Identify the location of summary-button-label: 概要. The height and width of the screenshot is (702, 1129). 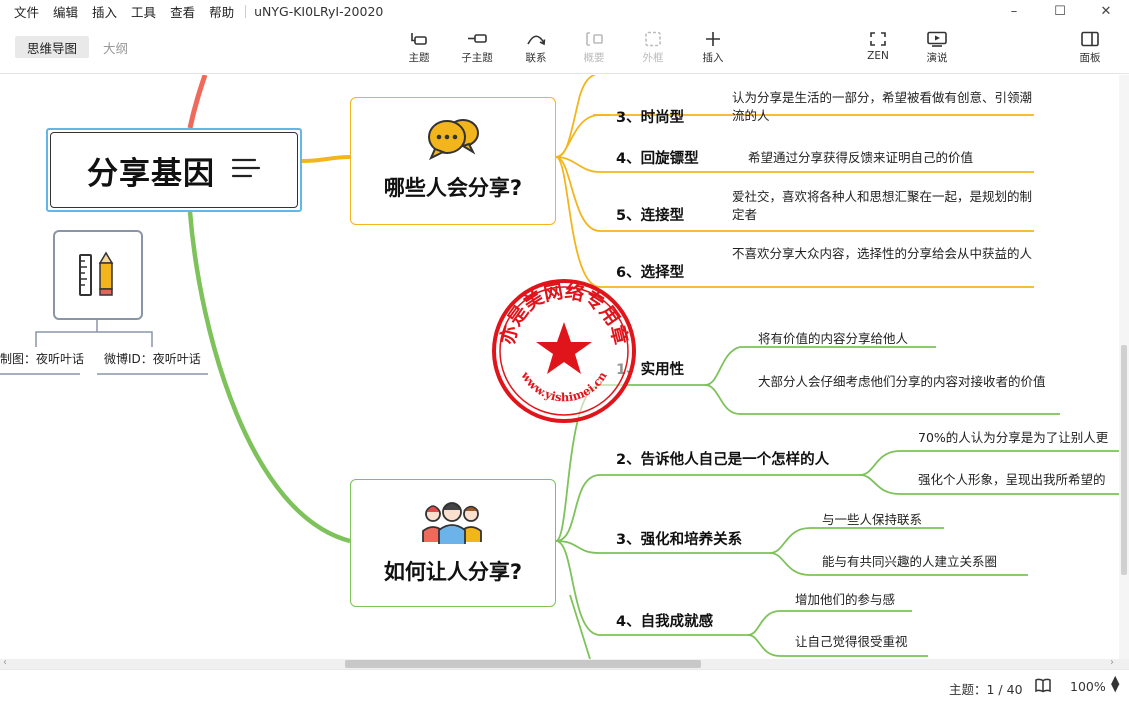
(594, 58).